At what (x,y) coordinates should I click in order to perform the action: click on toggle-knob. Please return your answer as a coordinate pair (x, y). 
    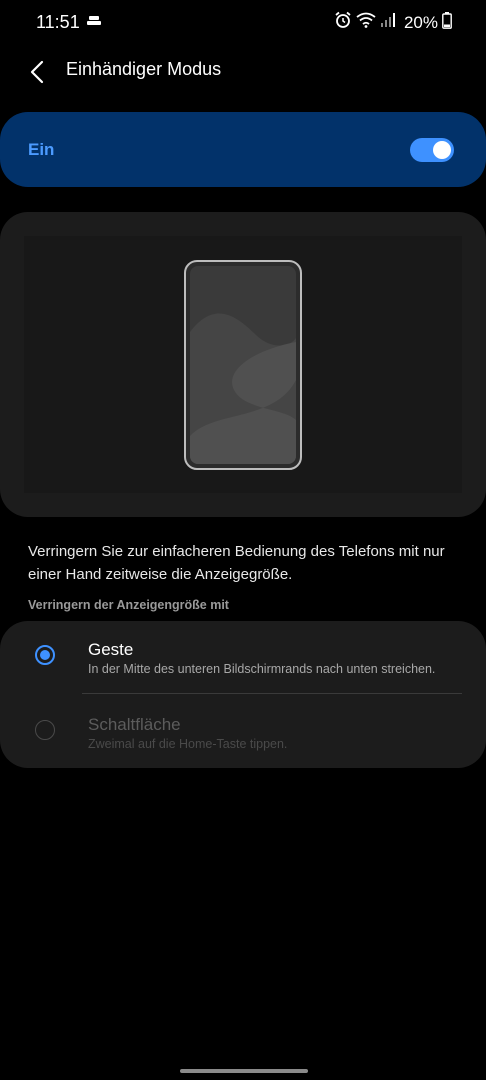
    Looking at the image, I should click on (442, 150).